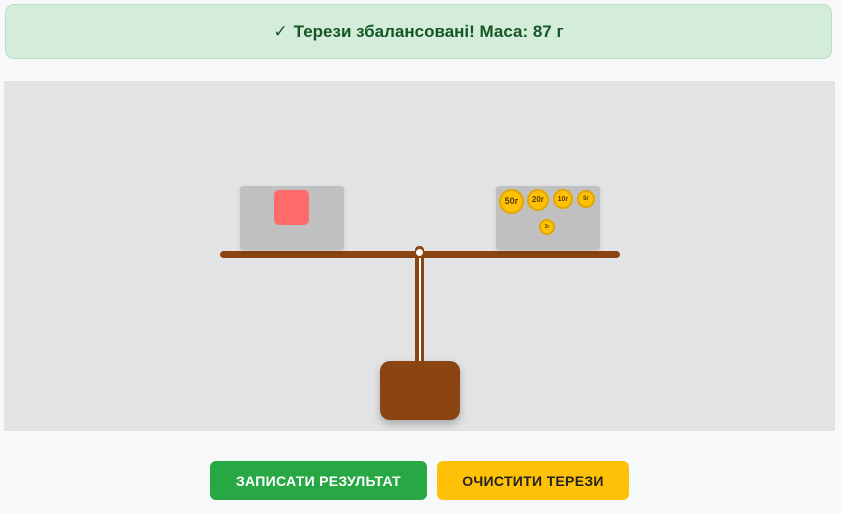 This screenshot has width=841, height=513. What do you see at coordinates (280, 31) in the screenshot?
I see `check-icon: ✓` at bounding box center [280, 31].